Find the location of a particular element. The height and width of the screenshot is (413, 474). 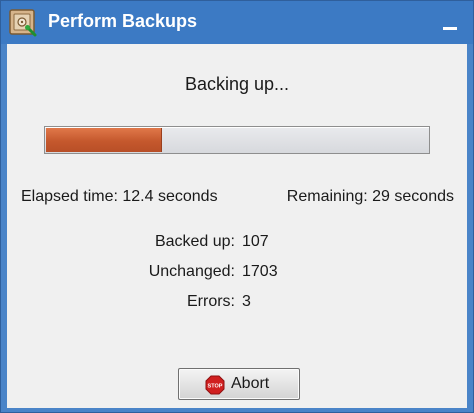

progress-fill is located at coordinates (104, 140).